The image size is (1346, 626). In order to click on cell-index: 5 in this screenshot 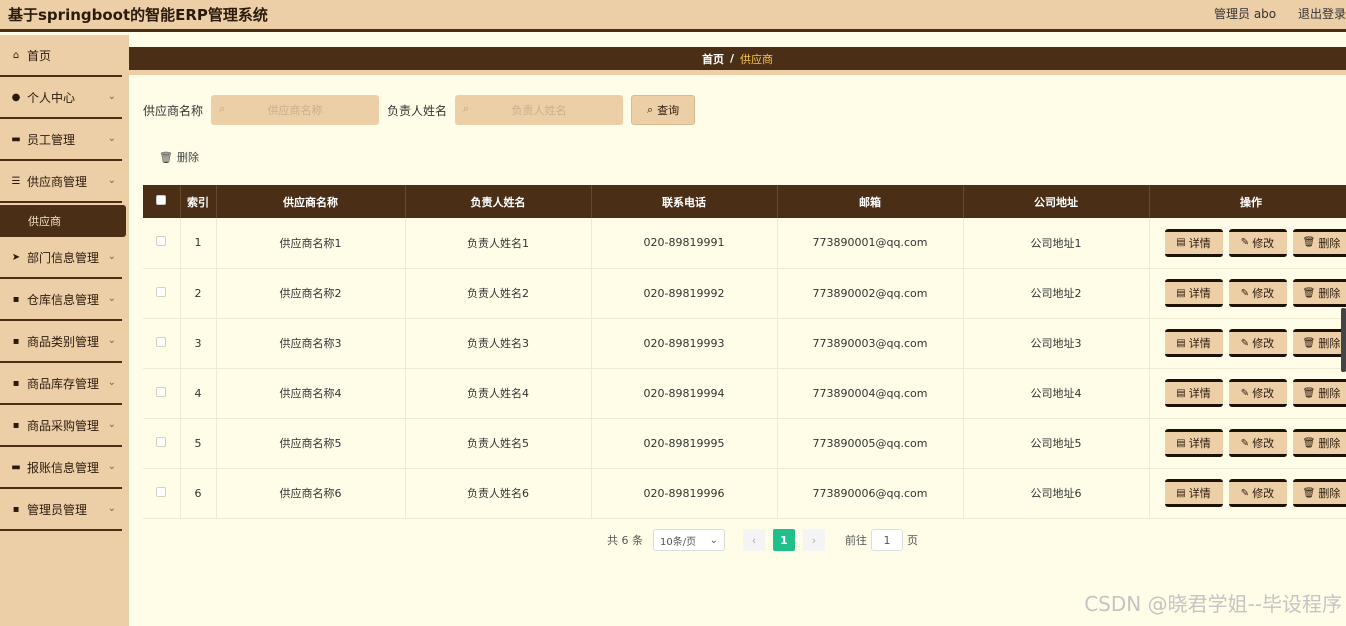, I will do `click(198, 443)`.